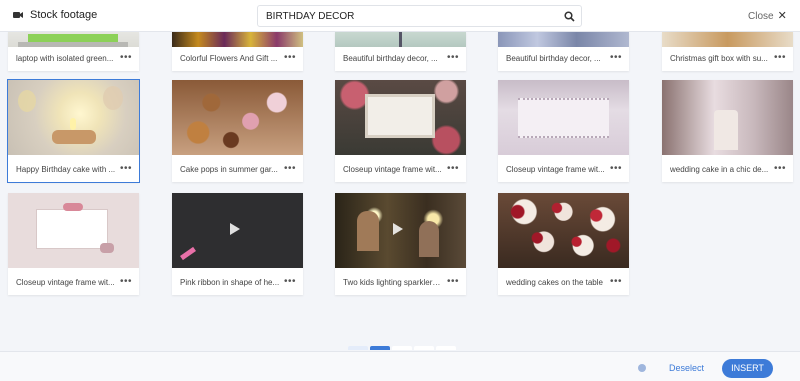  Describe the element at coordinates (446, 348) in the screenshot. I see `next-page-button: ›` at that location.